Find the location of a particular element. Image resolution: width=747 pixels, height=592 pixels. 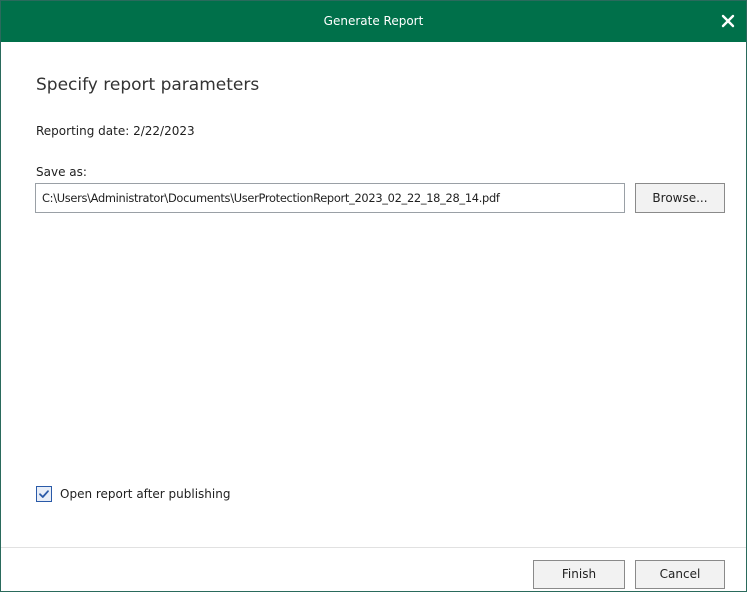

title-bar: Generate Report is located at coordinates (373, 21).